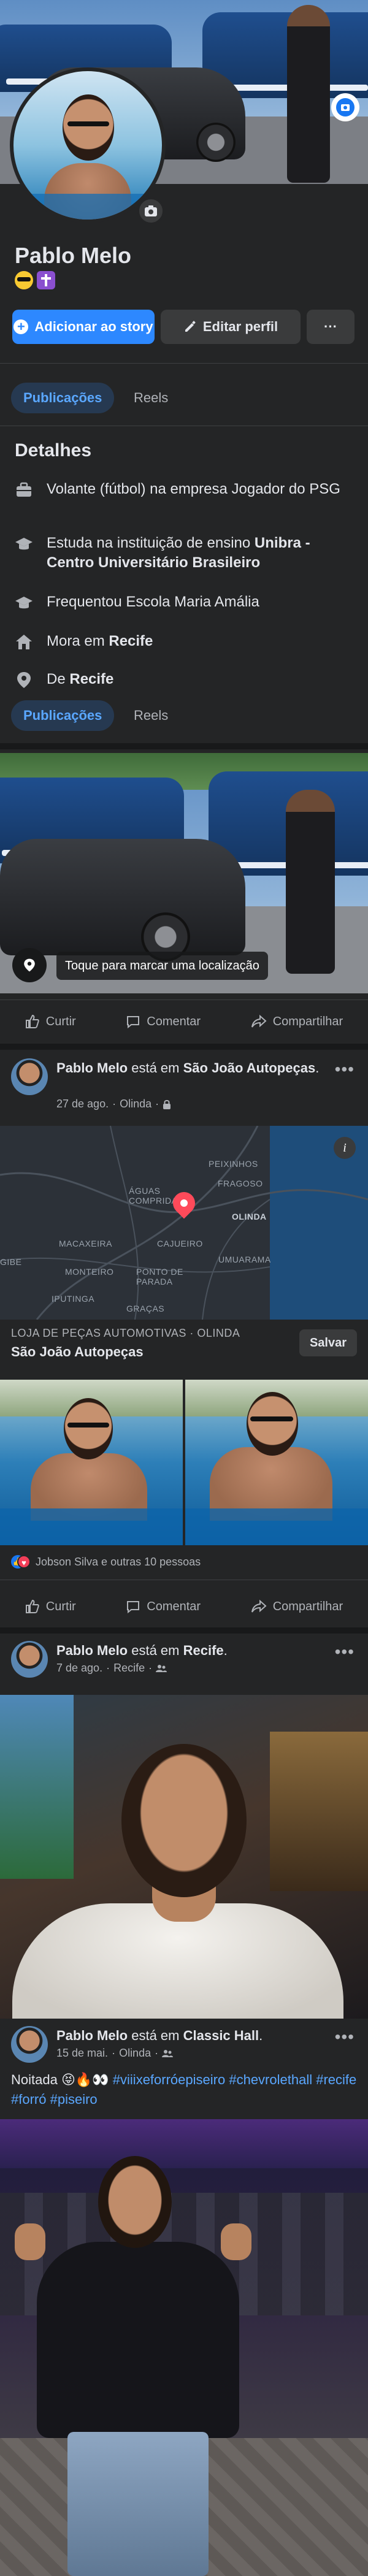 The width and height of the screenshot is (368, 2576). What do you see at coordinates (233, 1164) in the screenshot?
I see `map-label: PEIXINHOS` at bounding box center [233, 1164].